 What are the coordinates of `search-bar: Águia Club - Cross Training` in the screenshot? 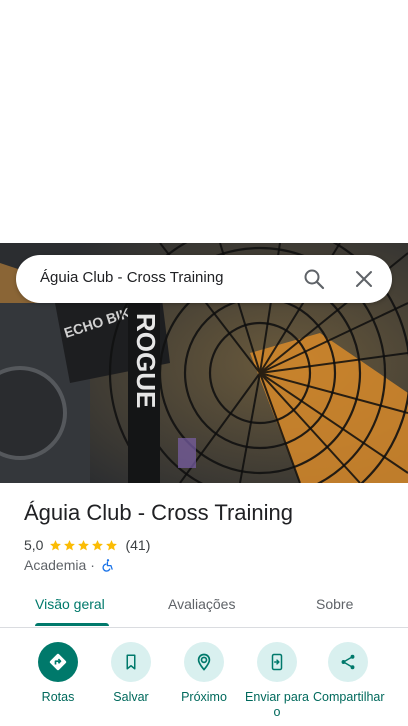 It's located at (204, 279).